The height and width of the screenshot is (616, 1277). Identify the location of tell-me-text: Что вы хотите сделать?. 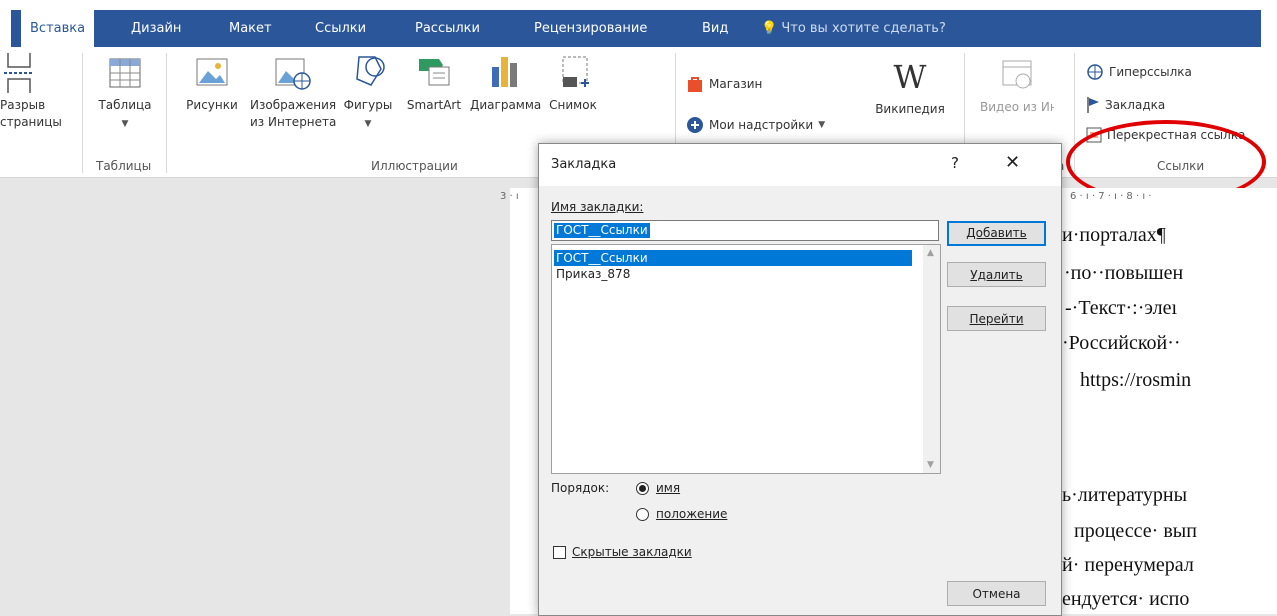
(863, 28).